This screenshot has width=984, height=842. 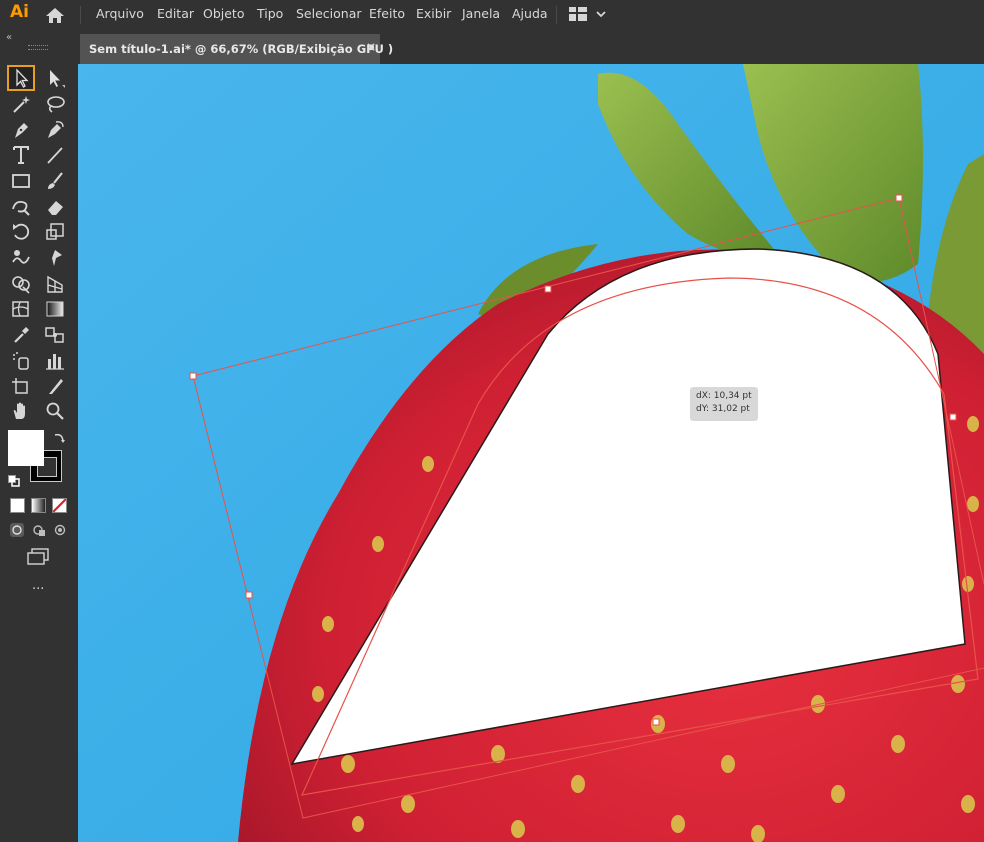 What do you see at coordinates (17, 505) in the screenshot?
I see `color-mode-icon` at bounding box center [17, 505].